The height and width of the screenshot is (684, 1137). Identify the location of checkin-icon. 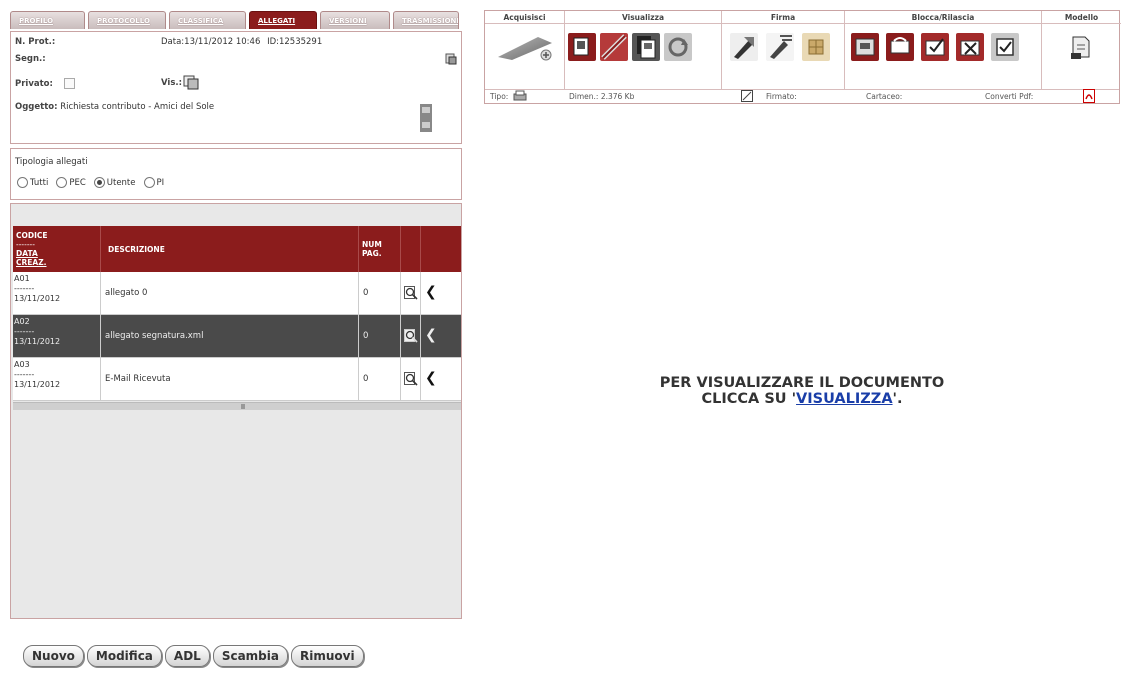
(1005, 47).